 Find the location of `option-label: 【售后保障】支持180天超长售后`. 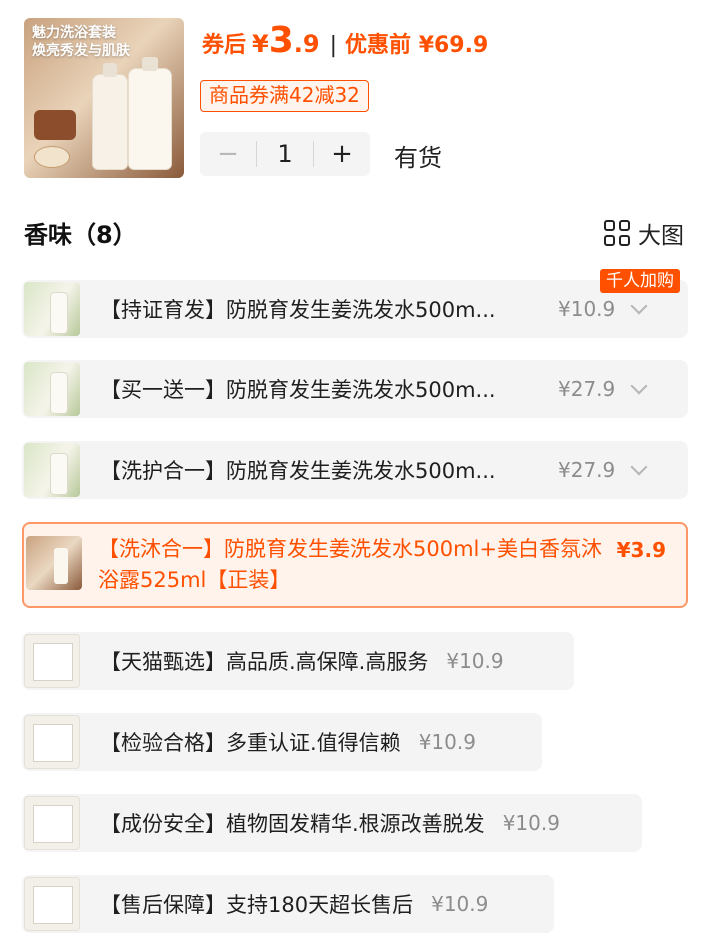

option-label: 【售后保障】支持180天超长售后 is located at coordinates (257, 905).